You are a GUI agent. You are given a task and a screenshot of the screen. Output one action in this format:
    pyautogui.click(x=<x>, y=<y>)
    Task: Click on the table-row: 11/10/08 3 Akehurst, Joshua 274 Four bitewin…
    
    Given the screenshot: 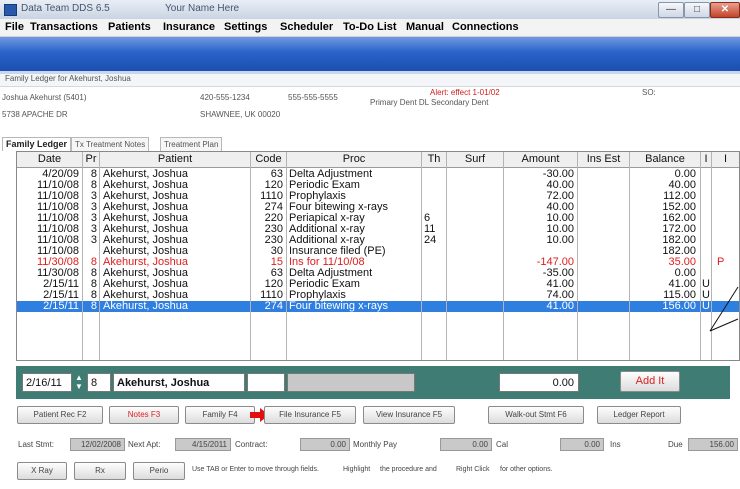 What is the action you would take?
    pyautogui.click(x=378, y=207)
    